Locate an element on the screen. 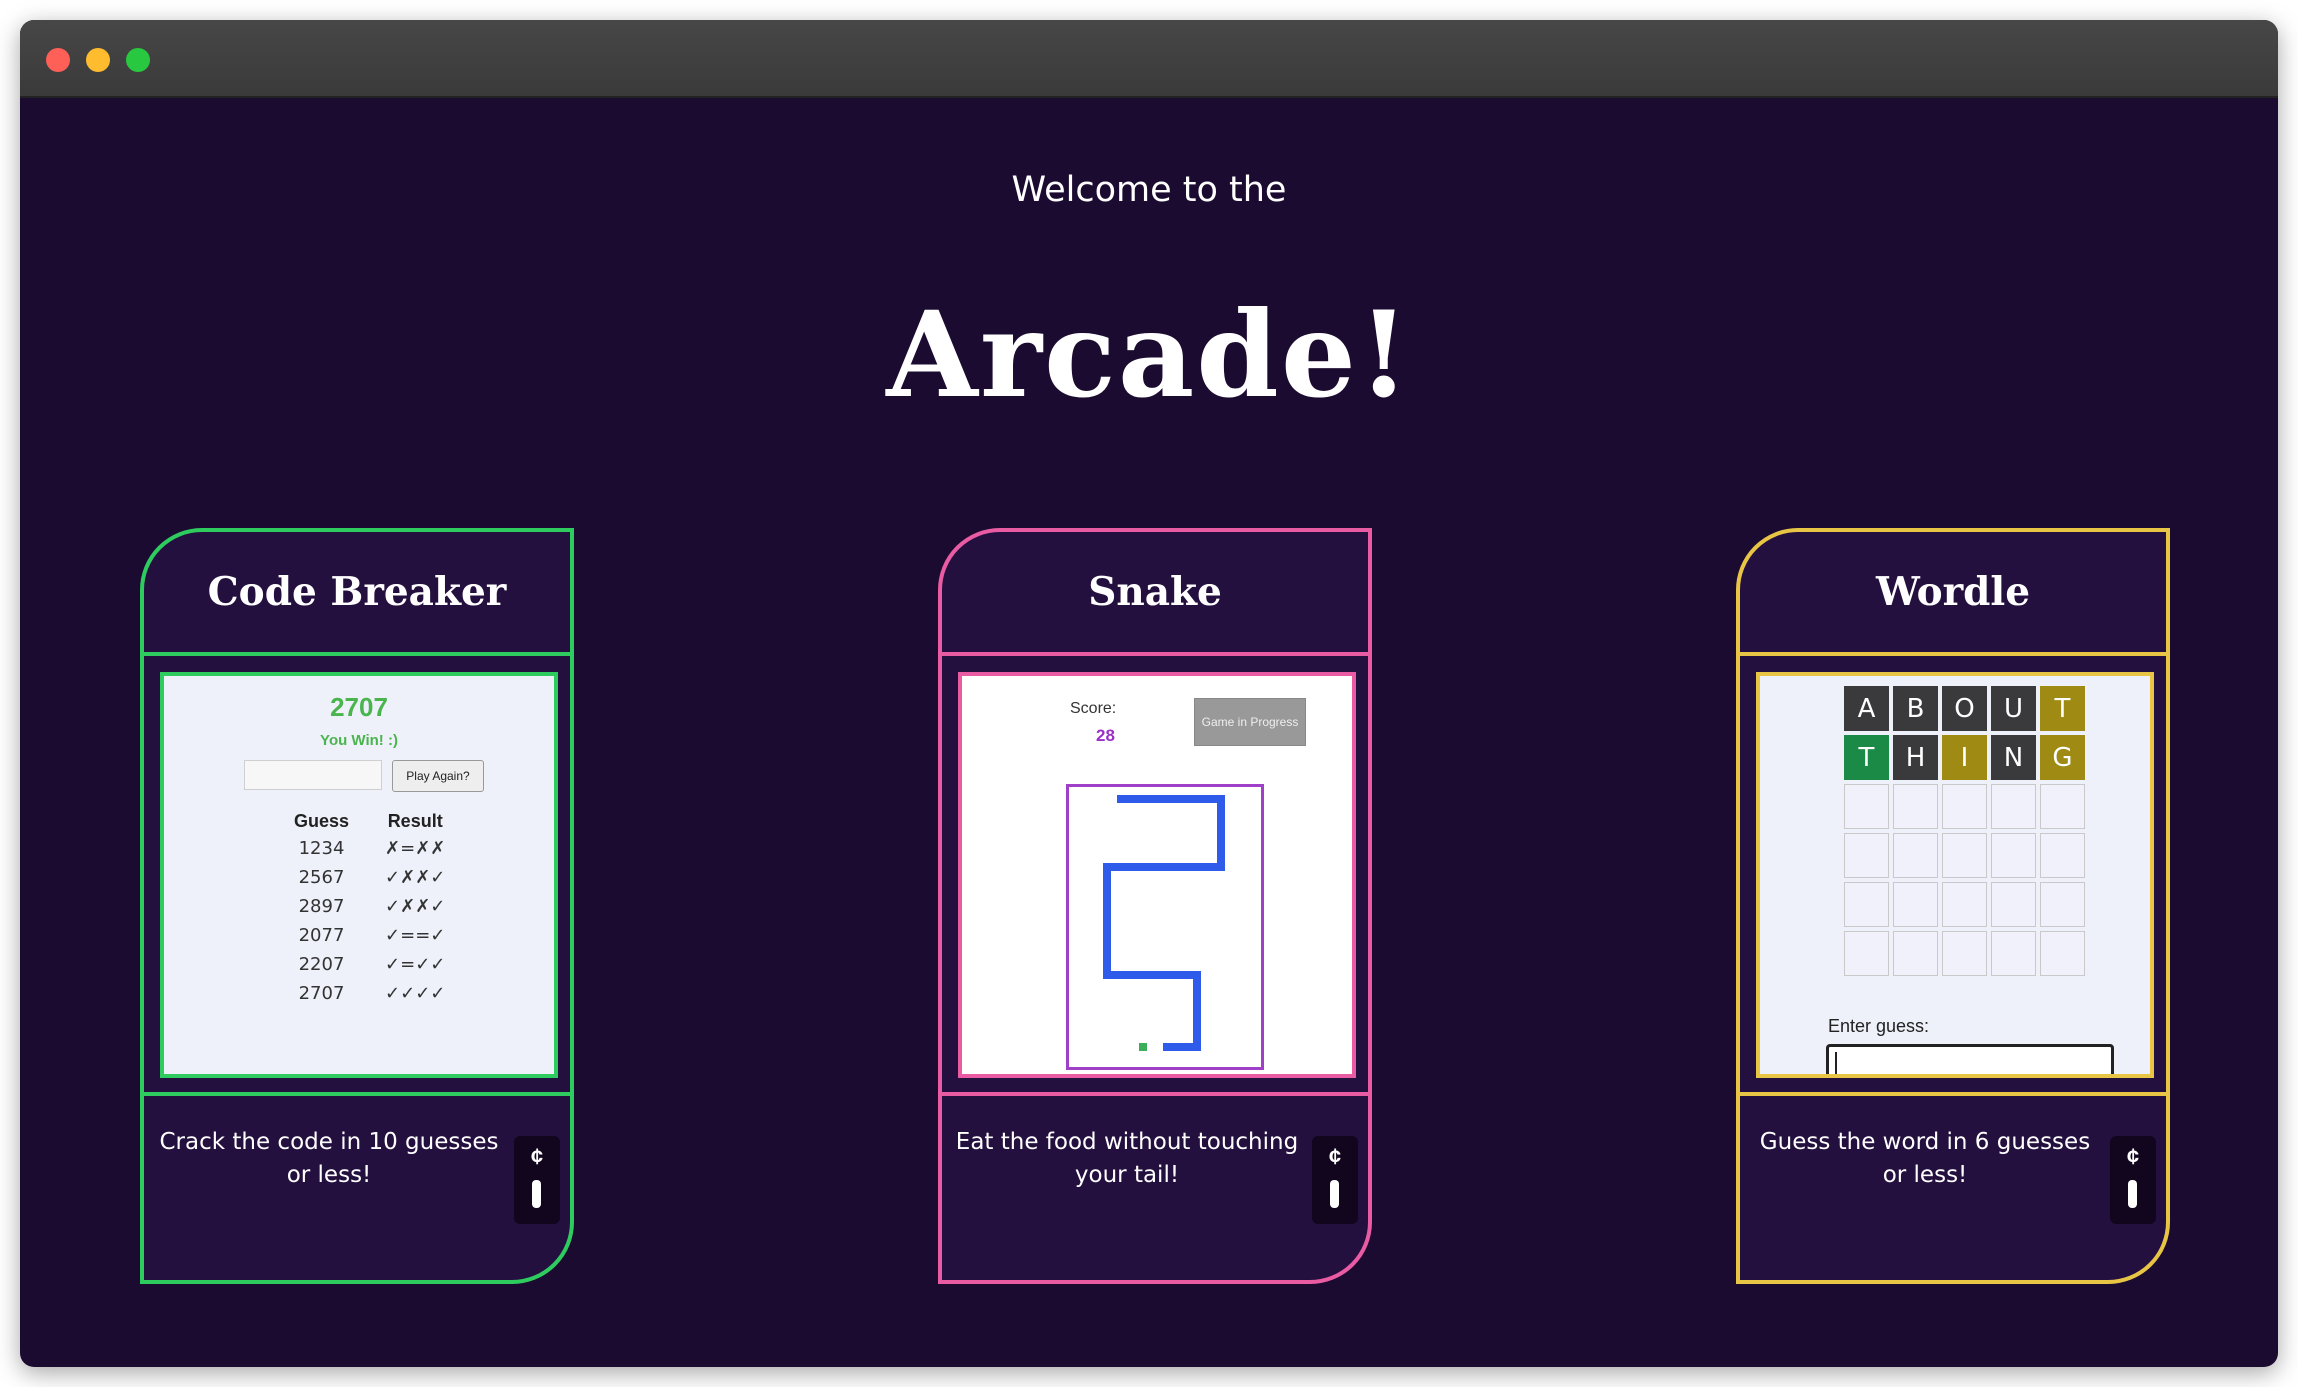 The width and height of the screenshot is (2298, 1387). table-row: 2567 ✓✗✗✓ is located at coordinates (369, 877).